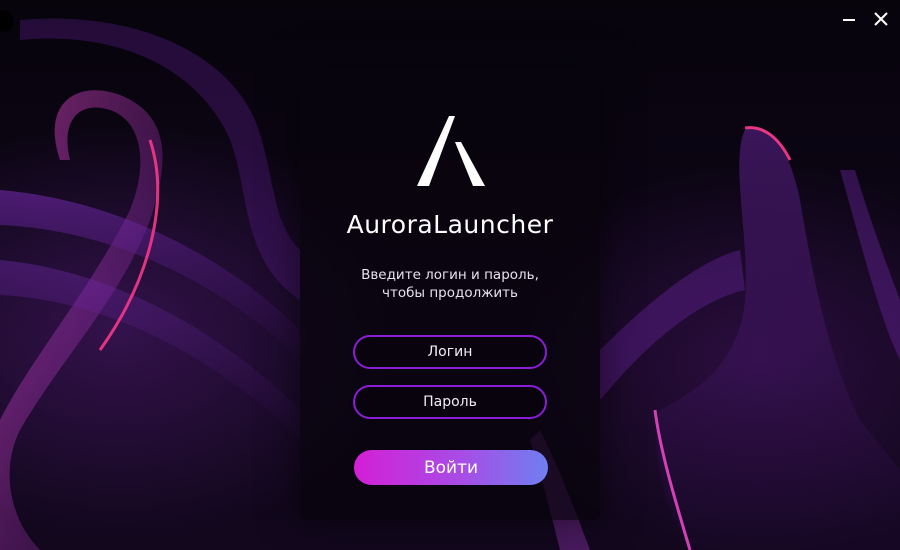  I want to click on close-icon, so click(881, 19).